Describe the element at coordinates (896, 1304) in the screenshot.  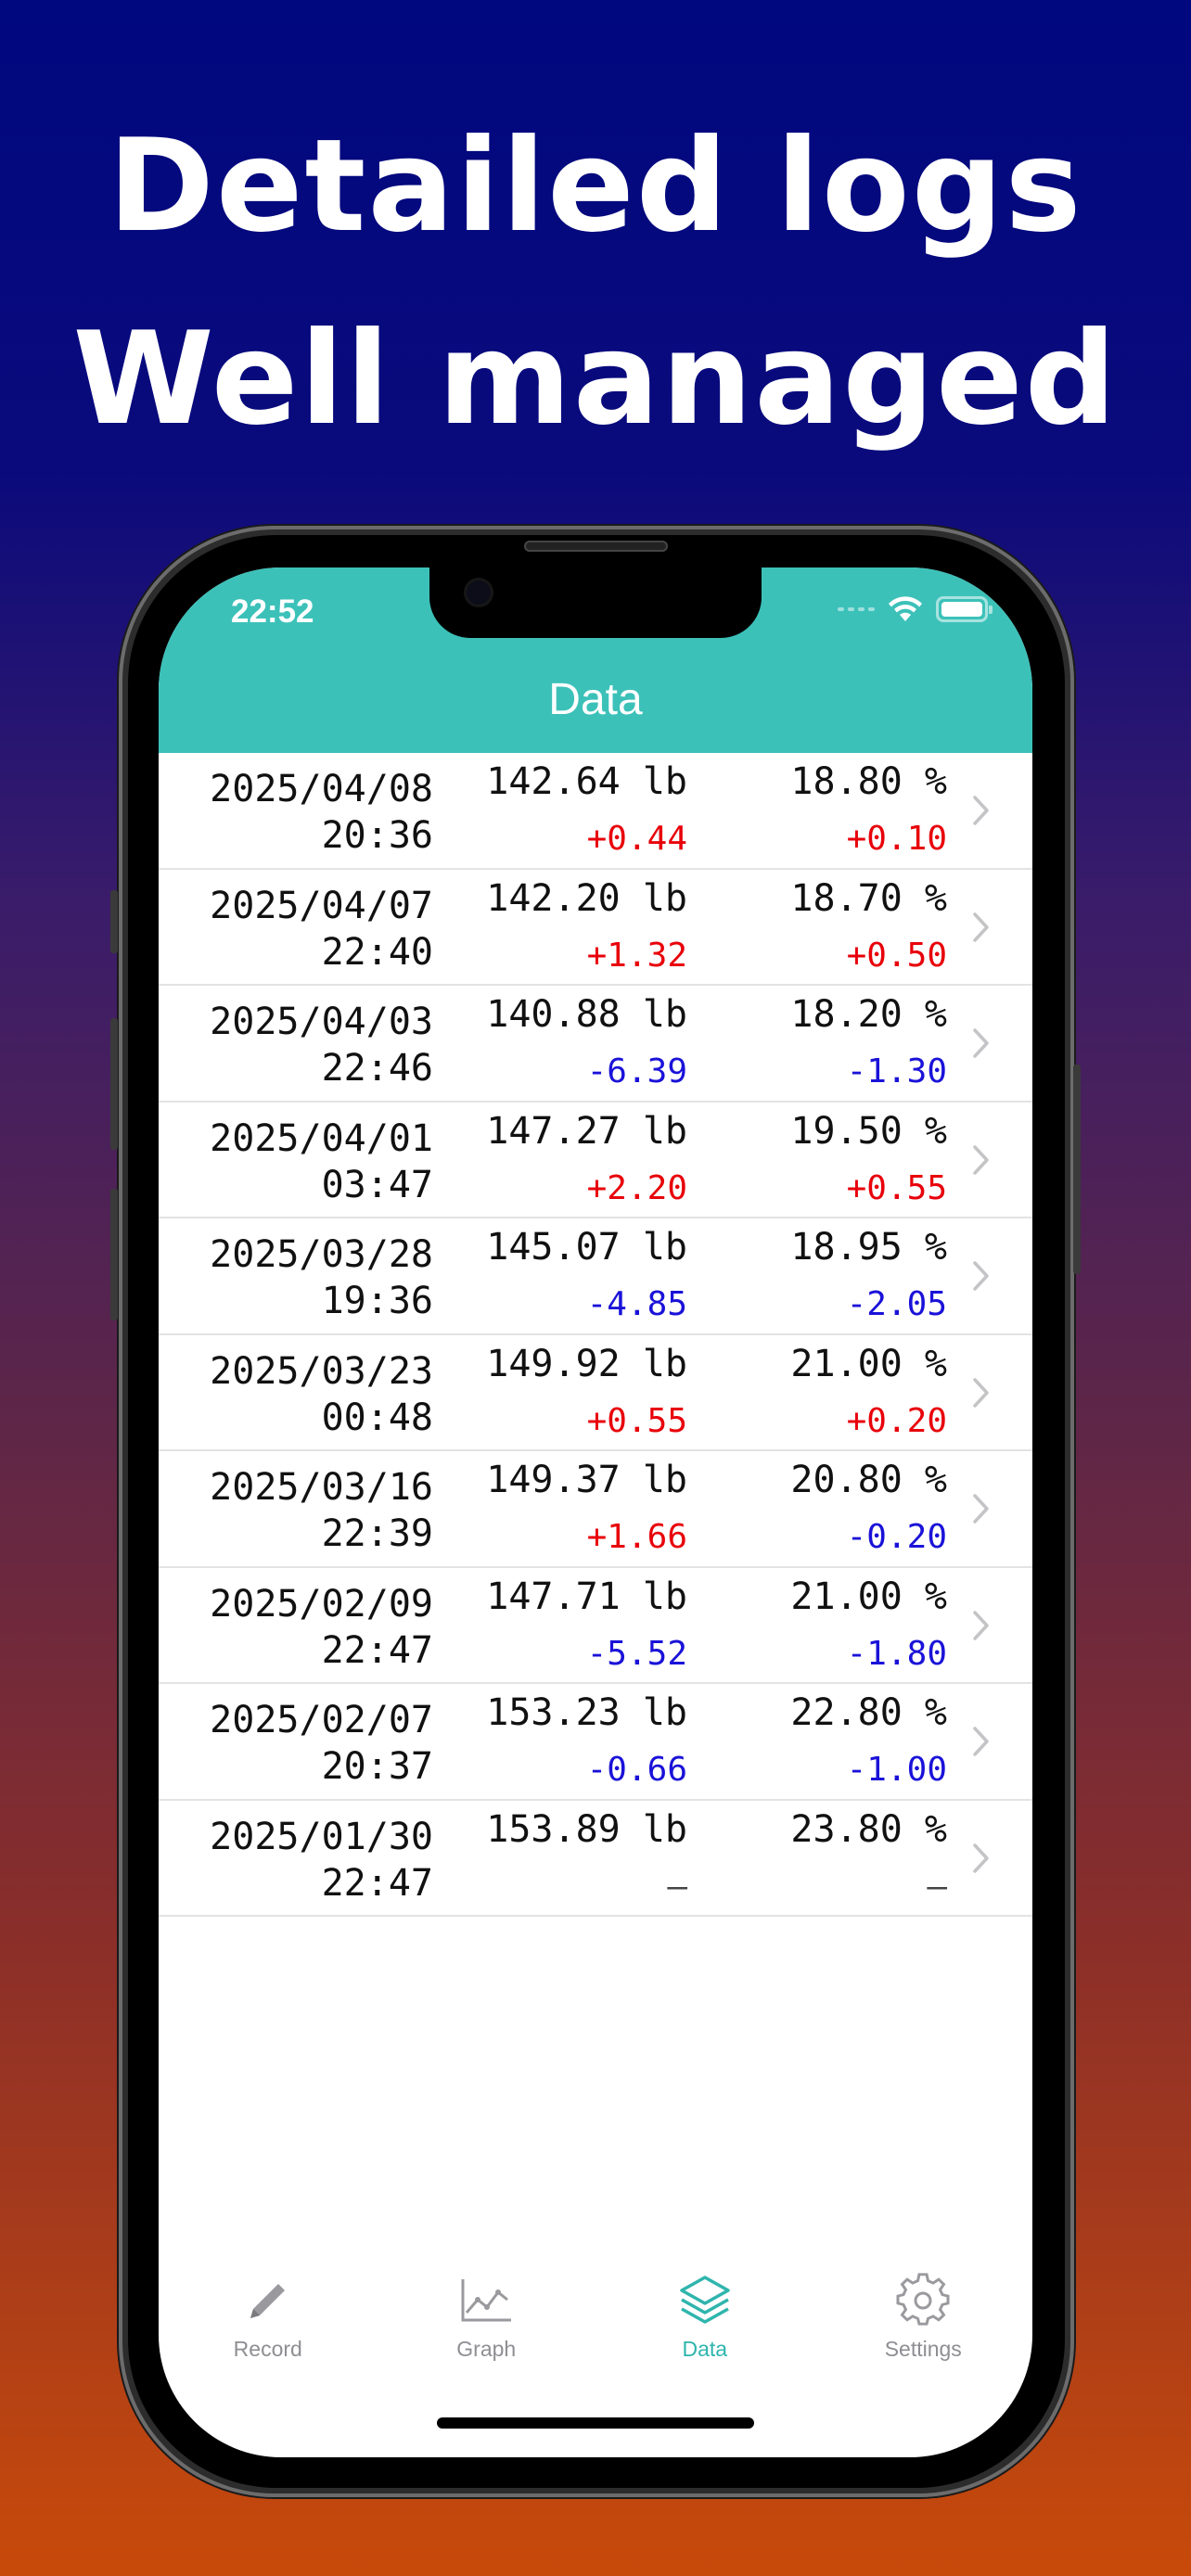
I see `record-body-fat-diff: -2.05` at that location.